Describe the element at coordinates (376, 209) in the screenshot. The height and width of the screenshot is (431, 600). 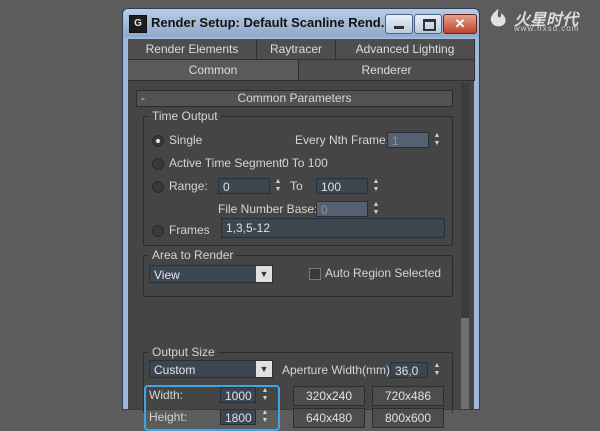
I see `file-number-base-spinner: ▲ ▼` at that location.